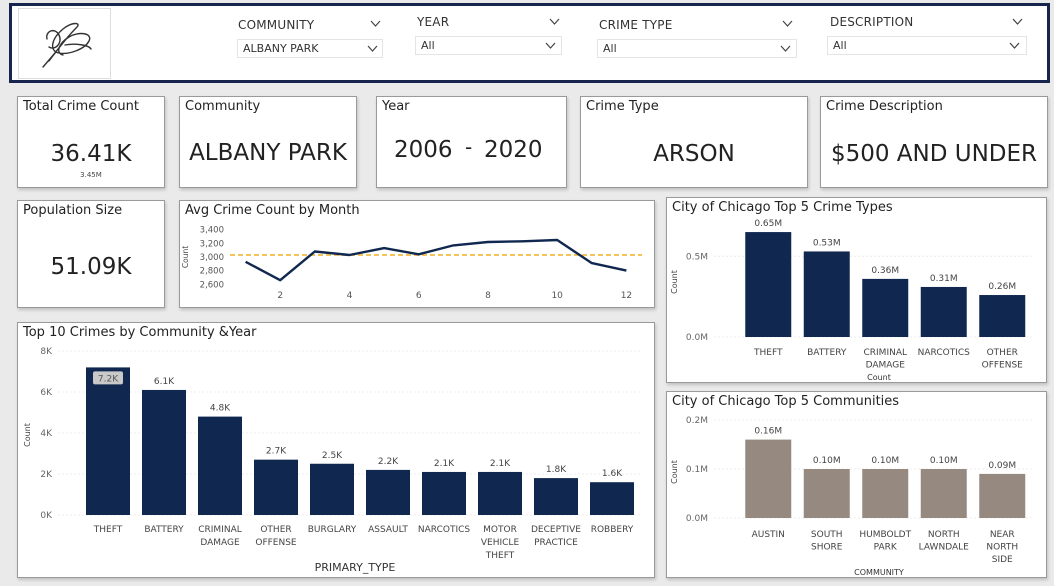 Image resolution: width=1054 pixels, height=586 pixels. Describe the element at coordinates (622, 106) in the screenshot. I see `crime-type-card-title: Crime Type` at that location.